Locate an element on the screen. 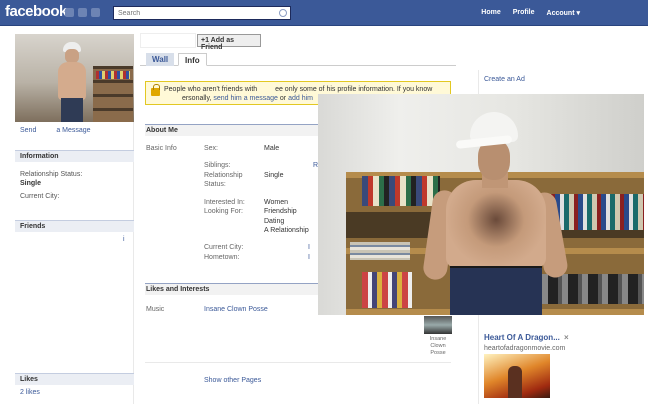 The width and height of the screenshot is (648, 404). ad-image is located at coordinates (517, 376).